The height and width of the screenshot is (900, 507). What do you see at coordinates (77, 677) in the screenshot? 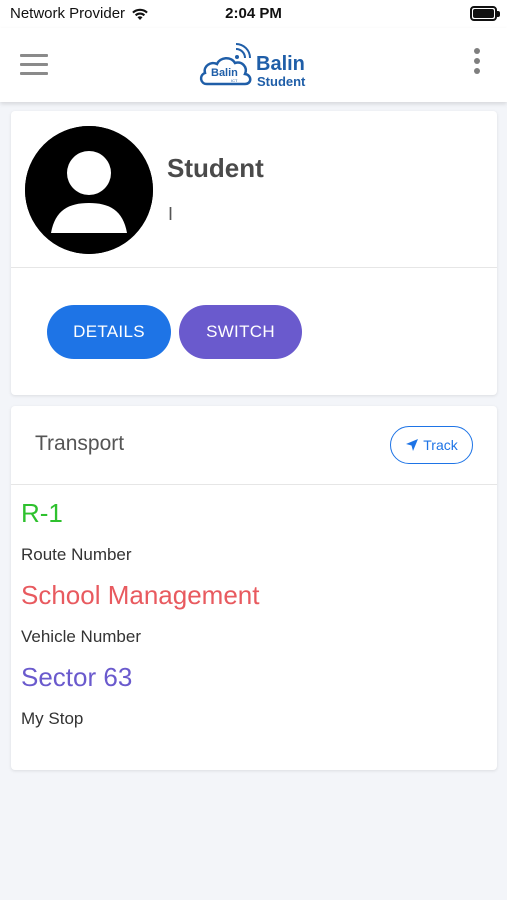
I see `my-stop-value: Sector 63` at bounding box center [77, 677].